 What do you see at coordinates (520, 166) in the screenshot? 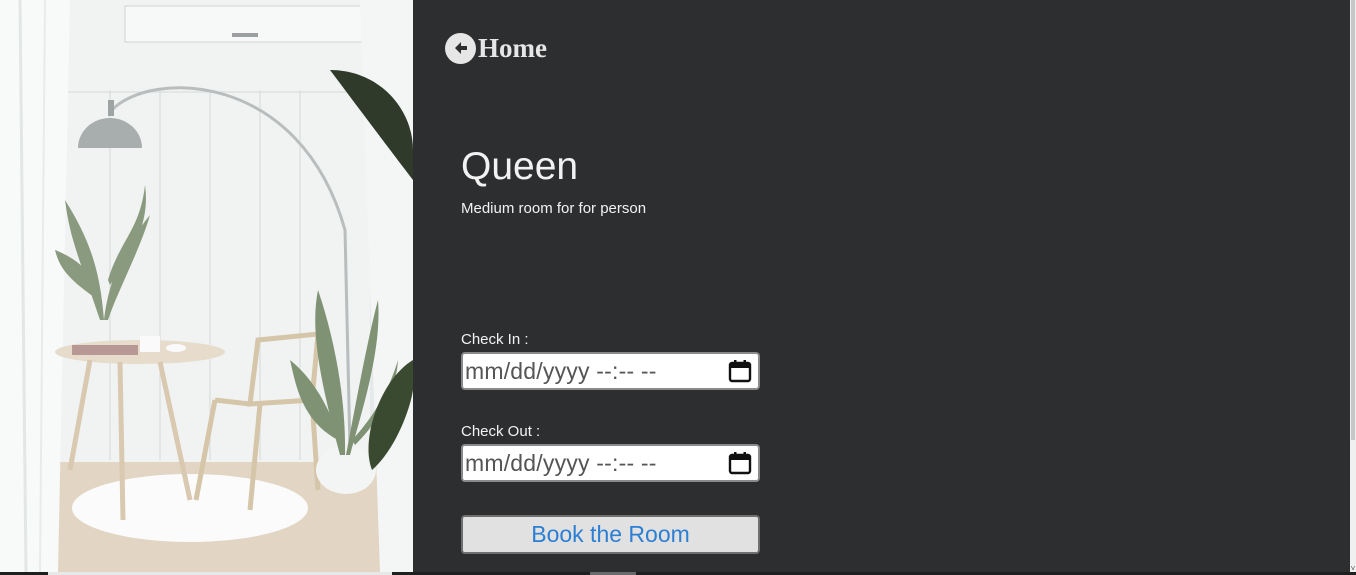
I see `room-title: Queen` at bounding box center [520, 166].